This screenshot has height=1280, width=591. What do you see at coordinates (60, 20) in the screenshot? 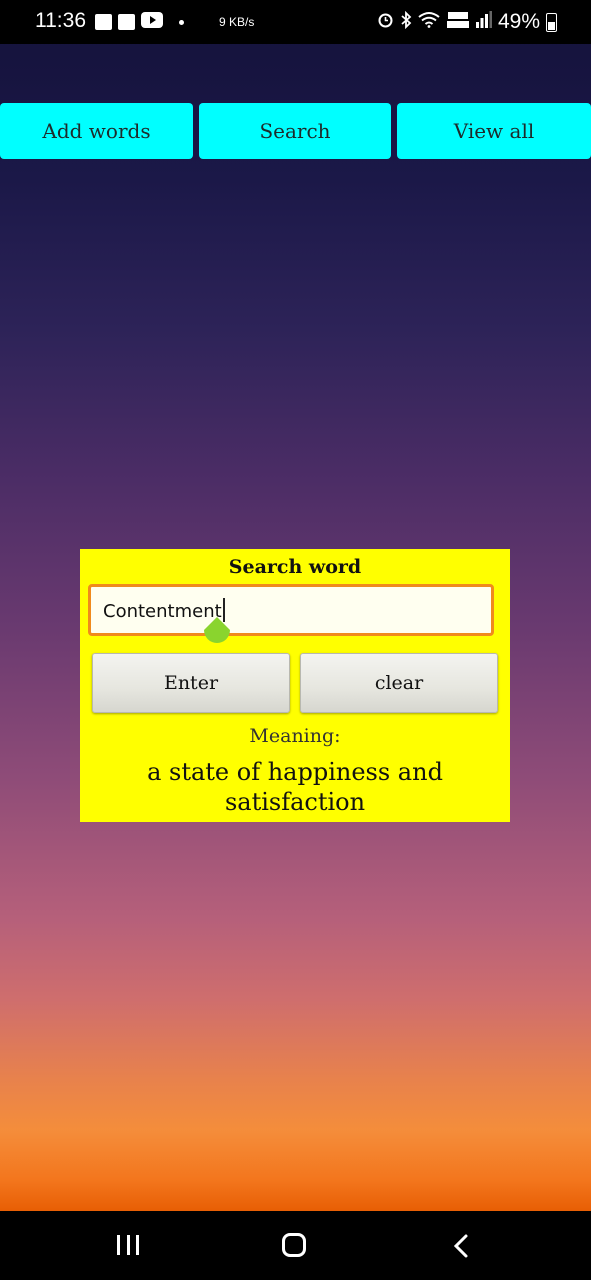
I see `status-time: 11:36` at bounding box center [60, 20].